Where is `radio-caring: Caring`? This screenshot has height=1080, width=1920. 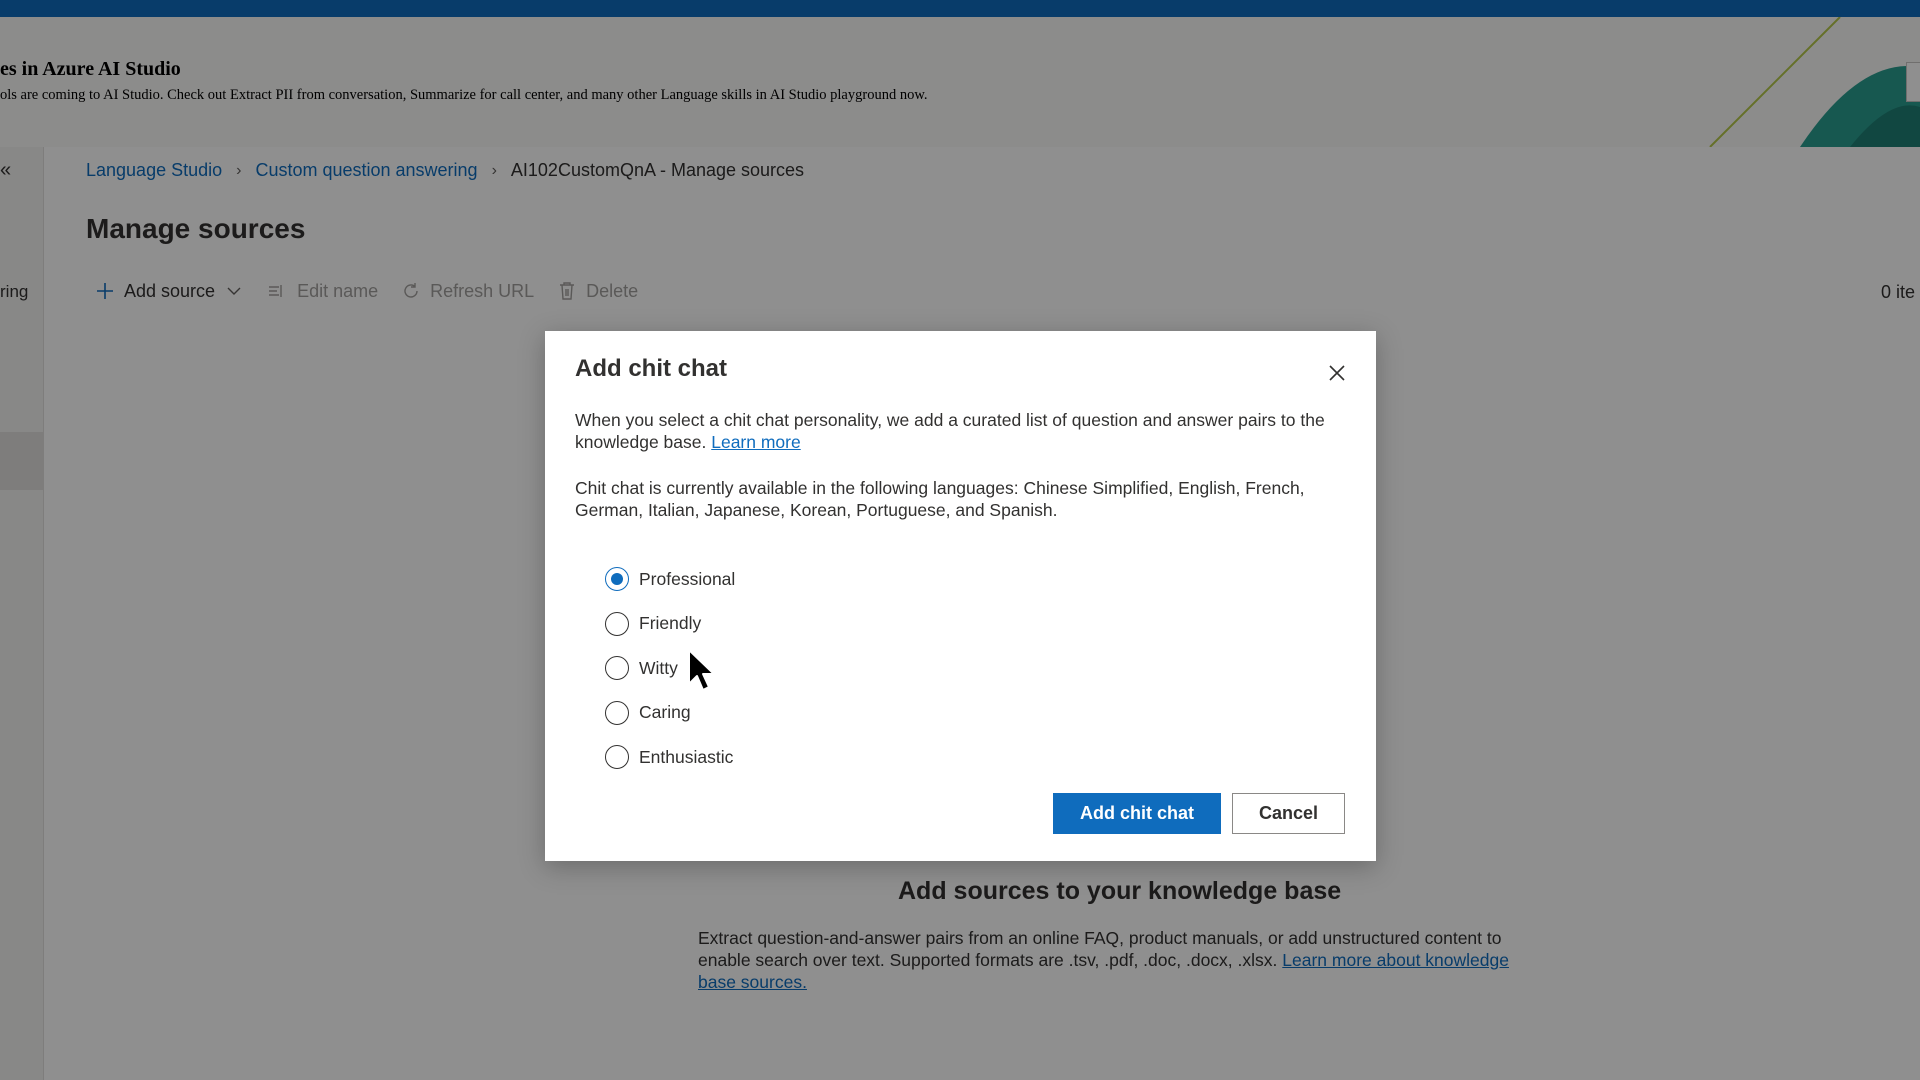 radio-caring: Caring is located at coordinates (670, 713).